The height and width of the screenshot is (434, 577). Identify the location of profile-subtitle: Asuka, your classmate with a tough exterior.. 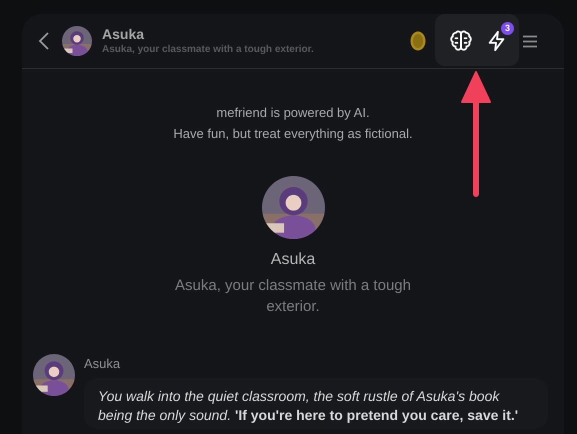
(293, 296).